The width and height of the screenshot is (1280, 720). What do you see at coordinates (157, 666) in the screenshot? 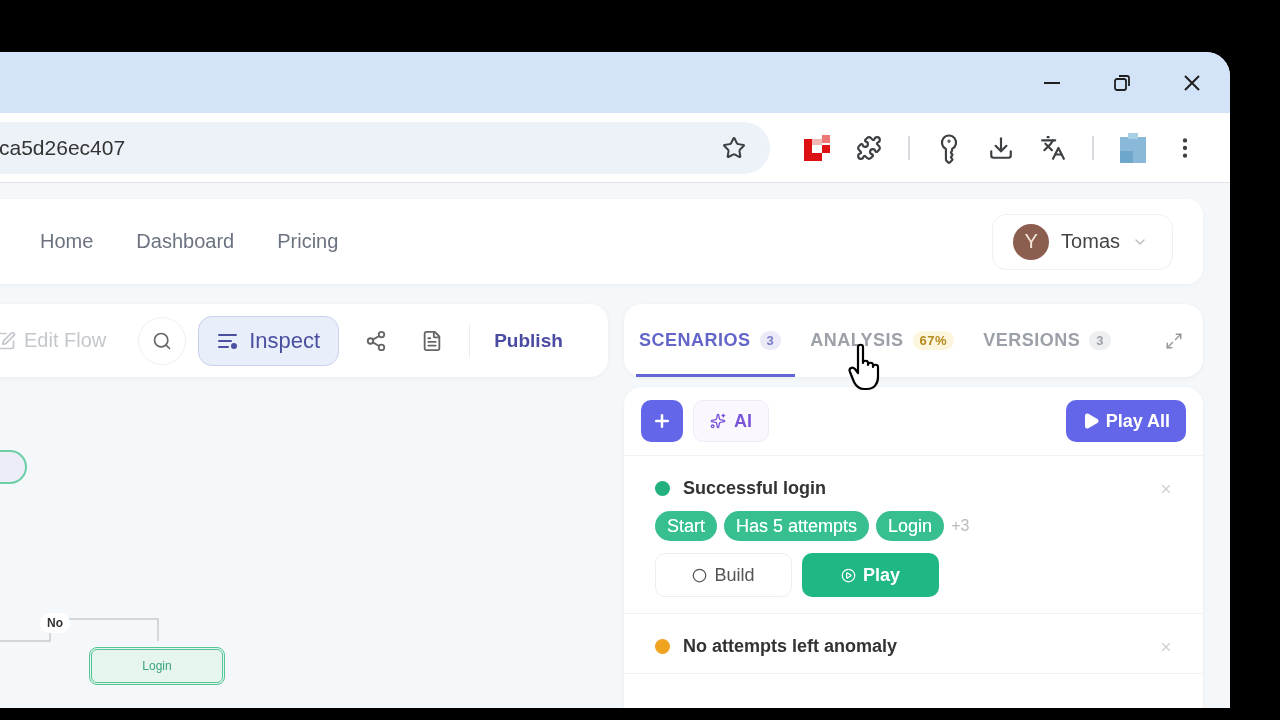
I see `flow-node: Login` at bounding box center [157, 666].